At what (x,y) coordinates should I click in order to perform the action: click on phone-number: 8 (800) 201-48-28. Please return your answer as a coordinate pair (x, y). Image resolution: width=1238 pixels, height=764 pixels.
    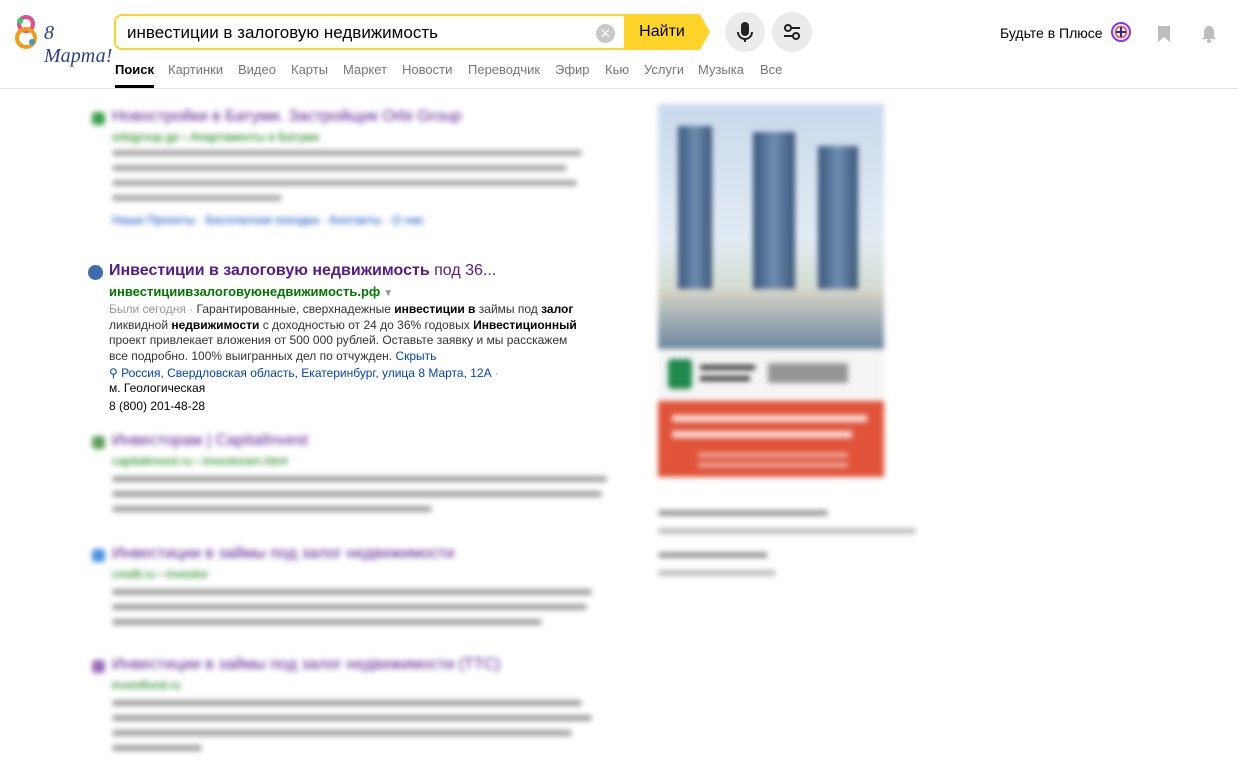
    Looking at the image, I should click on (157, 406).